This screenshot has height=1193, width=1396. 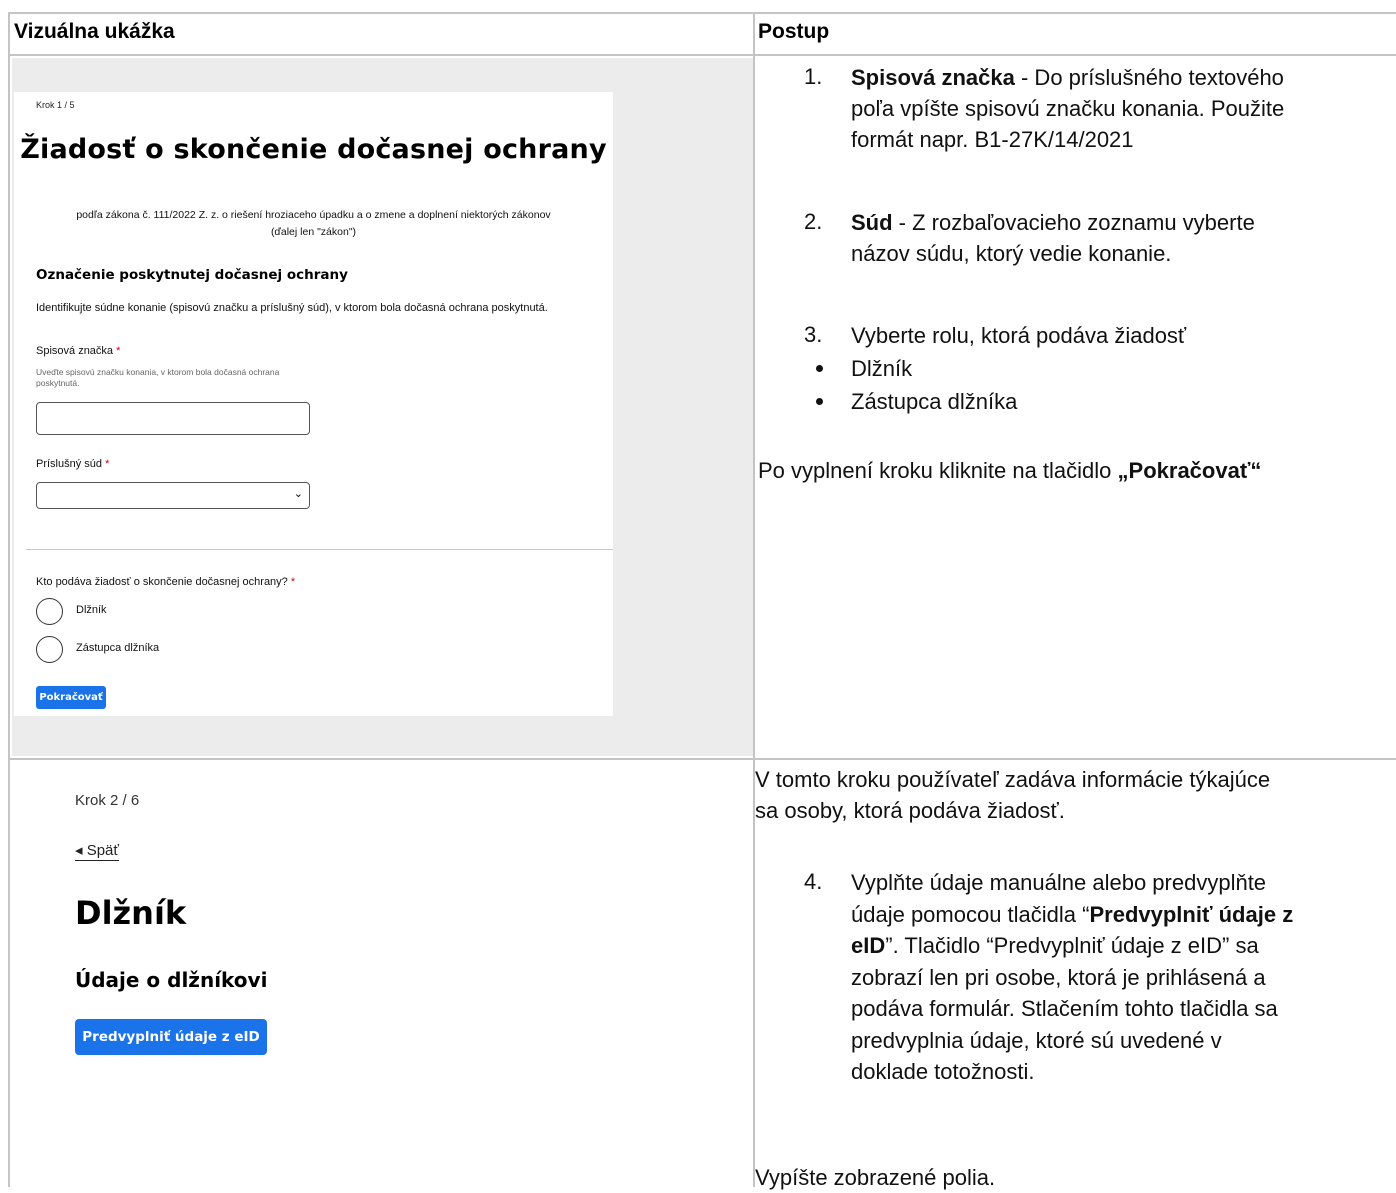 What do you see at coordinates (813, 76) in the screenshot?
I see `list-number: 1.` at bounding box center [813, 76].